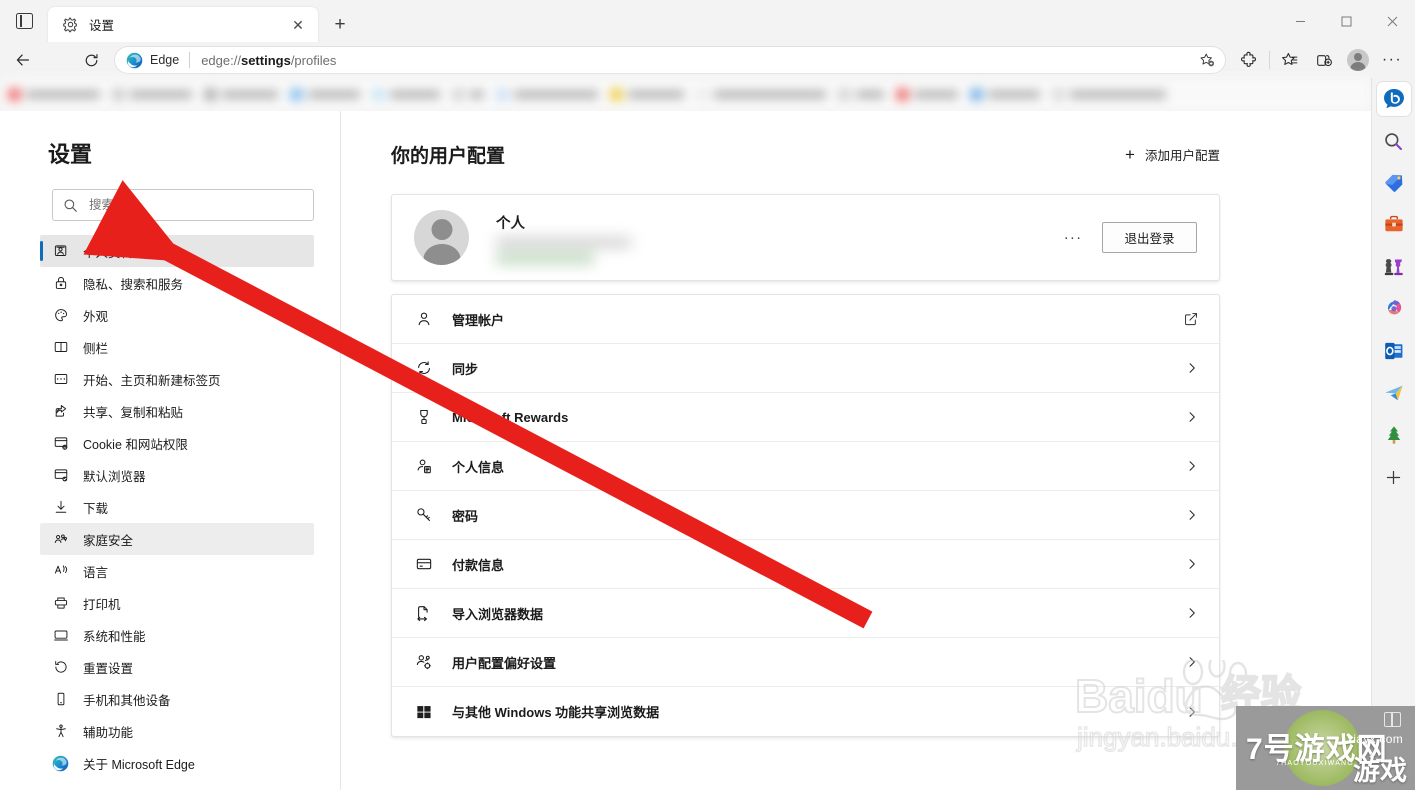  What do you see at coordinates (177, 443) in the screenshot?
I see `sidebar-item-6: Cookie 和网站权限` at bounding box center [177, 443].